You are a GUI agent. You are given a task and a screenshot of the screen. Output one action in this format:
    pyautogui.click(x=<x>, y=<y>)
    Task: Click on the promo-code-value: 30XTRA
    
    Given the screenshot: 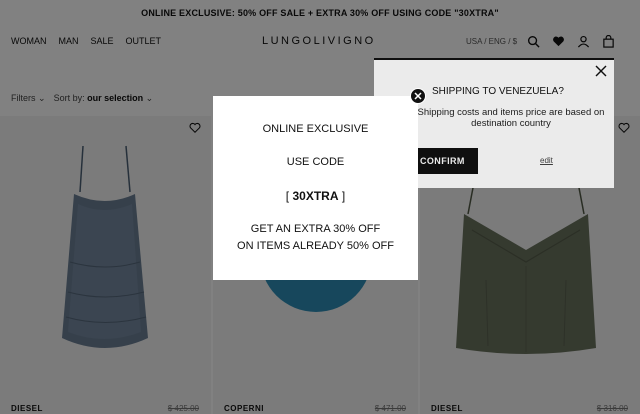 What is the action you would take?
    pyautogui.click(x=315, y=196)
    